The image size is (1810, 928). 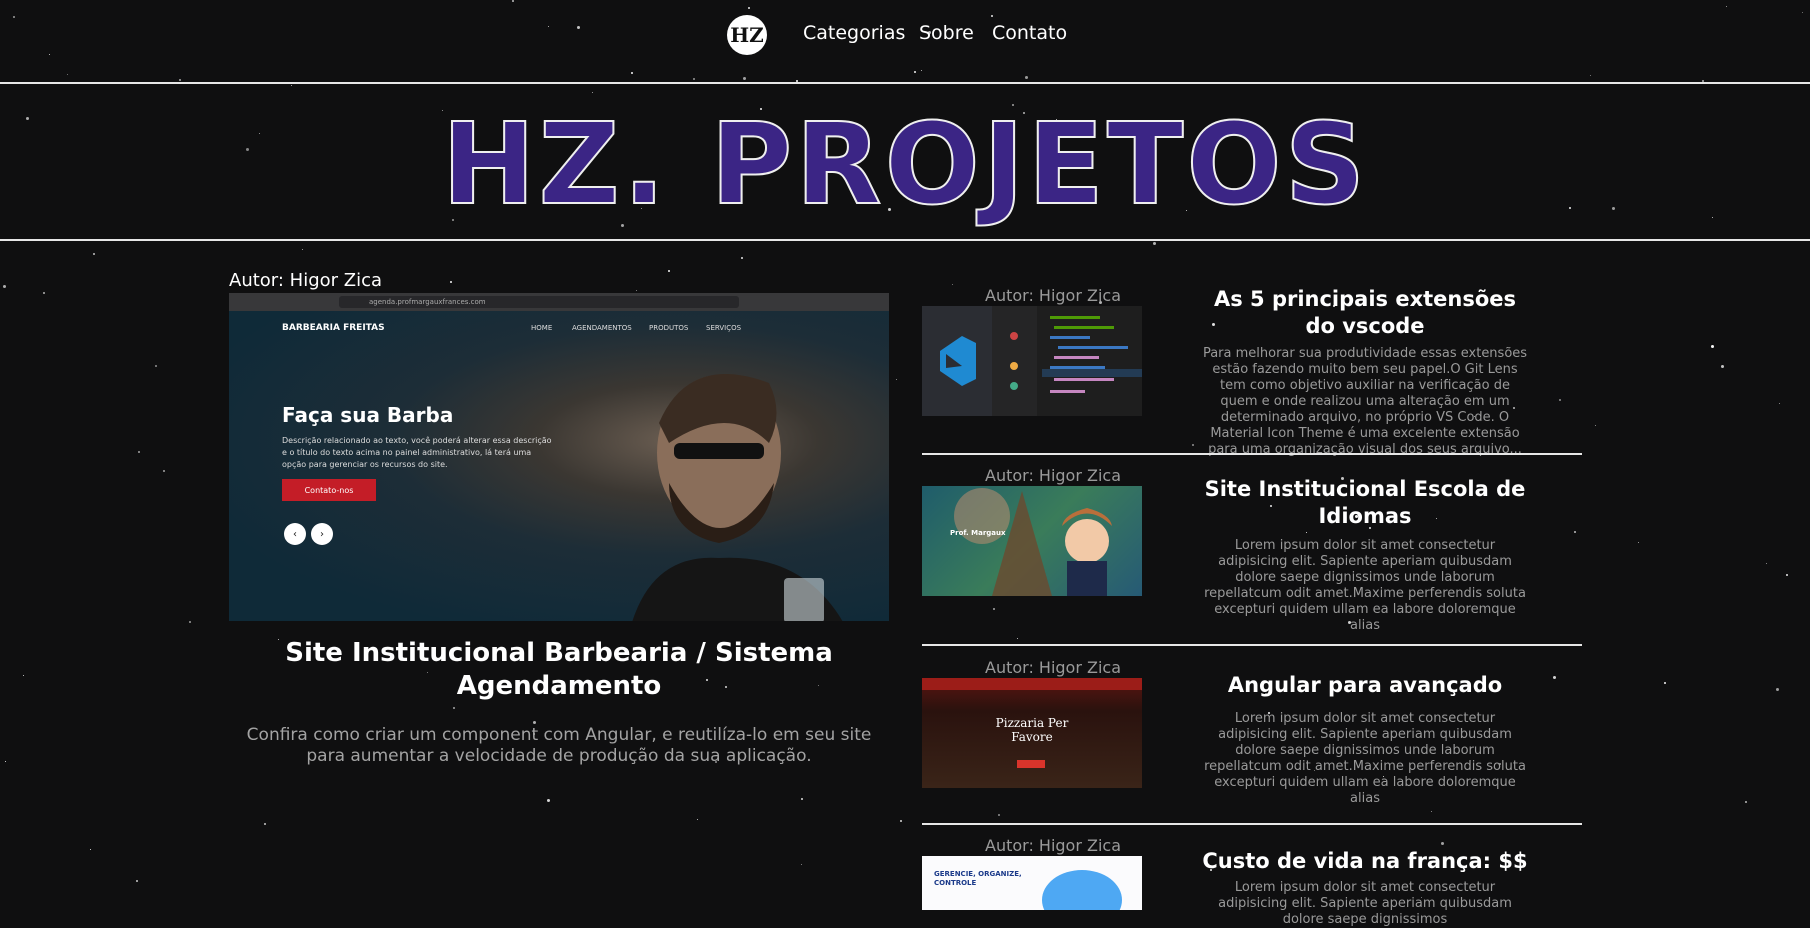 I want to click on post-thumbnail: Prof. Margaux, so click(x=1032, y=541).